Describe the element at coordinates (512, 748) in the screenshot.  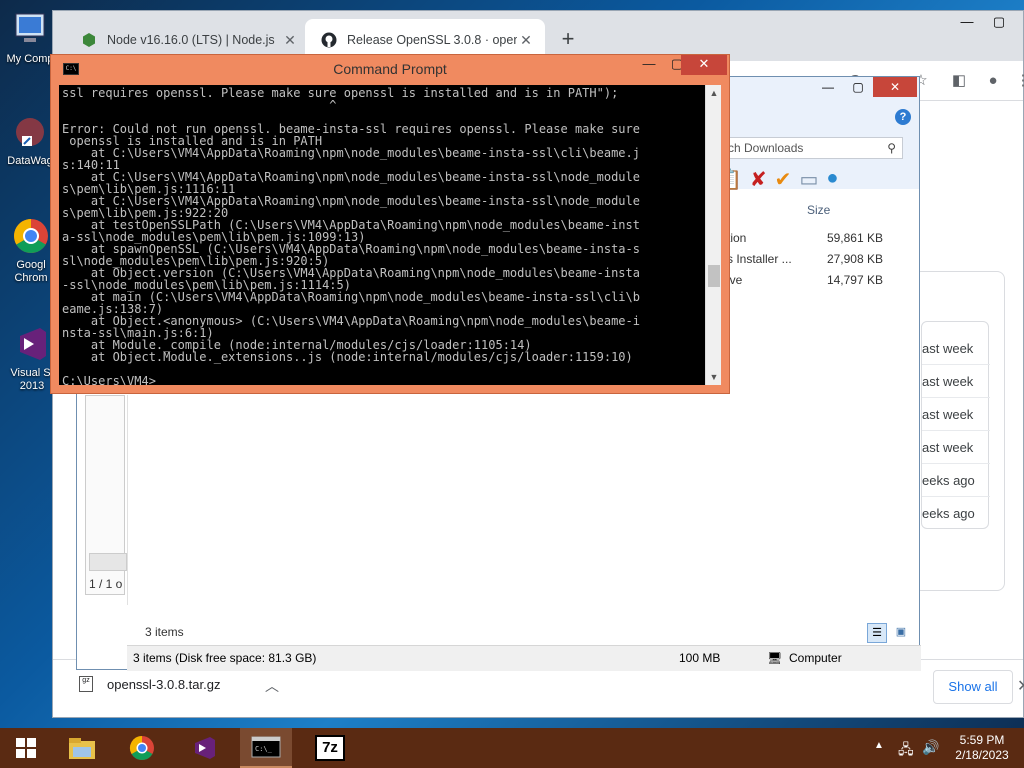
I see `taskbar: C:\_ 7z ▲ 🖧 🔊 5:59 PM 2/18/2023` at that location.